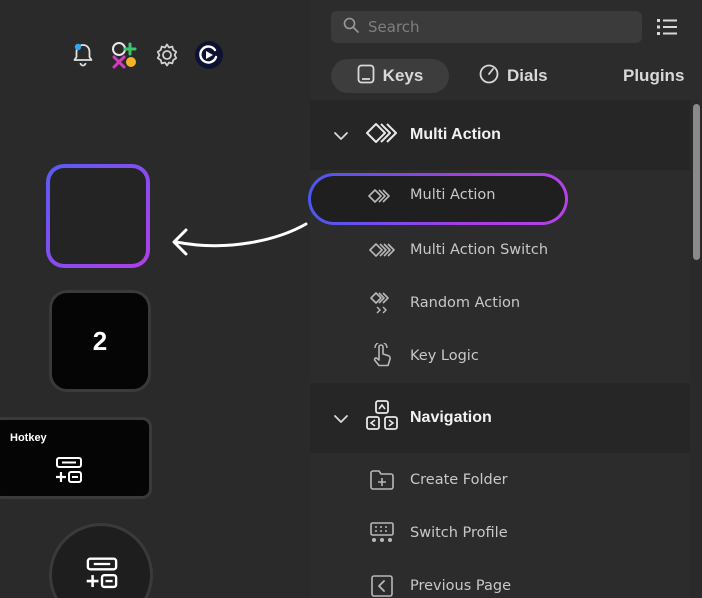  What do you see at coordinates (459, 479) in the screenshot?
I see `action-label: Create Folder` at bounding box center [459, 479].